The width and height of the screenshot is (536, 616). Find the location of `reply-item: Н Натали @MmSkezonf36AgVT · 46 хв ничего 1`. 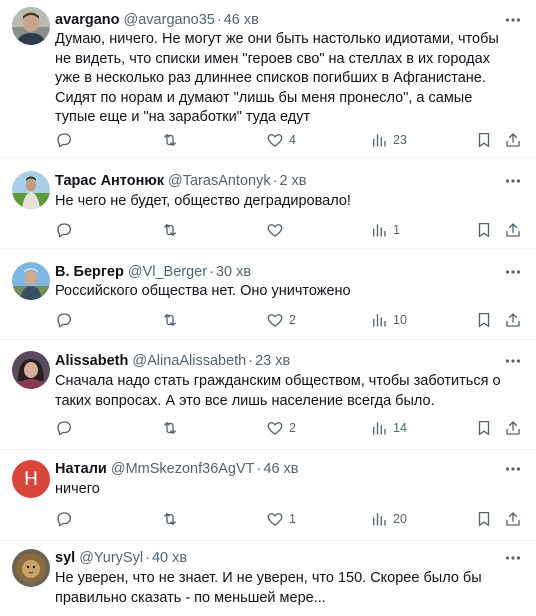

reply-item: Н Натали @MmSkezonf36AgVT · 46 хв ничего 1 is located at coordinates (268, 495).